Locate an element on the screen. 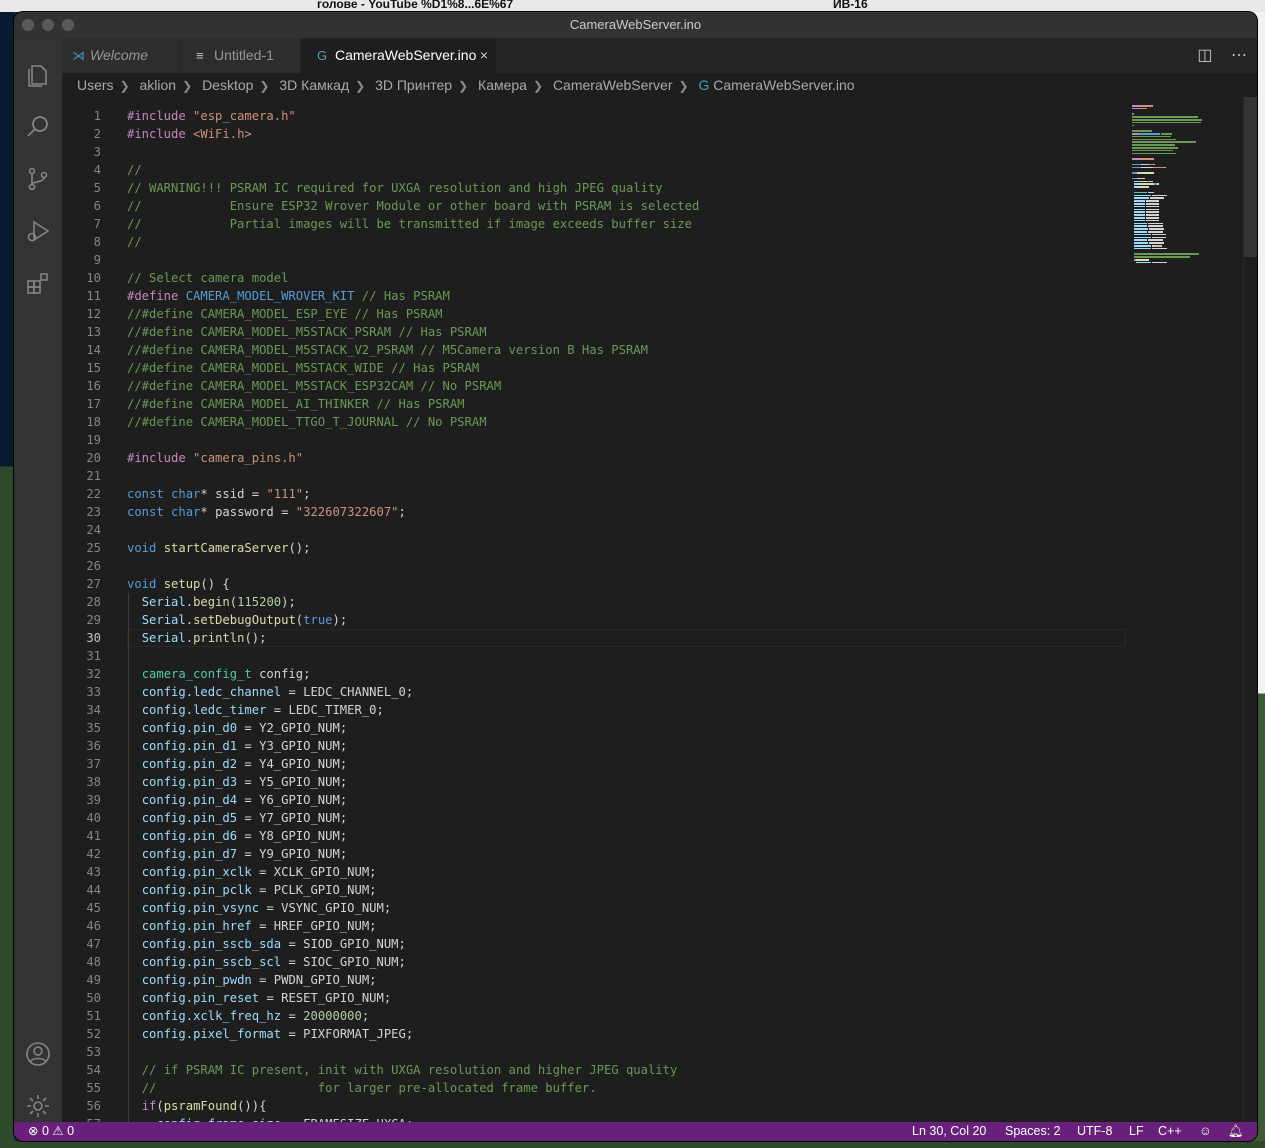 The height and width of the screenshot is (1148, 1265). account-icon is located at coordinates (38, 1054).